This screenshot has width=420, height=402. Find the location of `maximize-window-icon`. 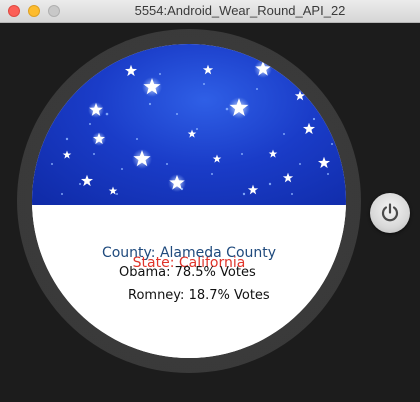

maximize-window-icon is located at coordinates (54, 11).